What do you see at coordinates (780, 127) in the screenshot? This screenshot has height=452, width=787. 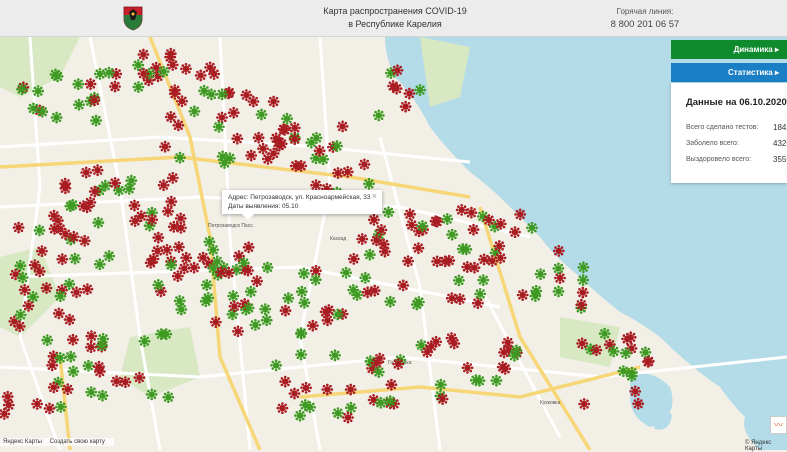 I see `stats-value-tests: 1842` at bounding box center [780, 127].